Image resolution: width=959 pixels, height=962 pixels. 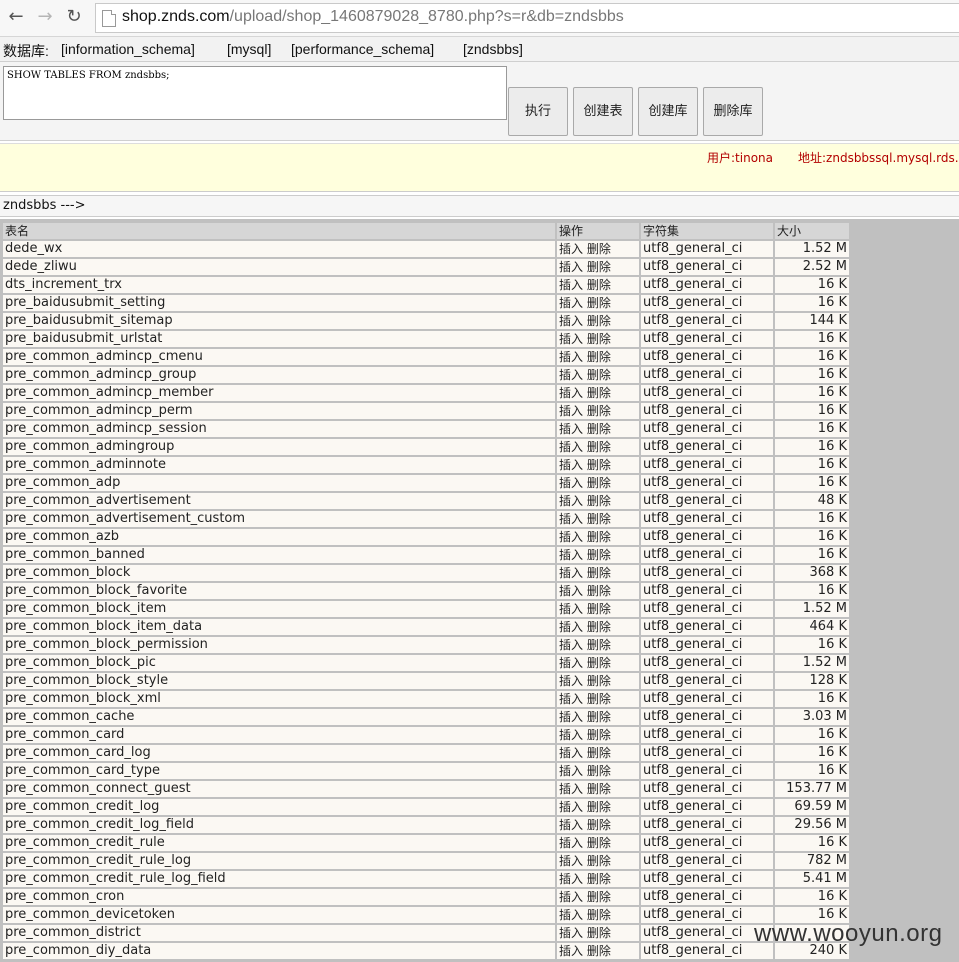 What do you see at coordinates (279, 879) in the screenshot?
I see `table-name-cell: pre_common_credit_rule_log_field` at bounding box center [279, 879].